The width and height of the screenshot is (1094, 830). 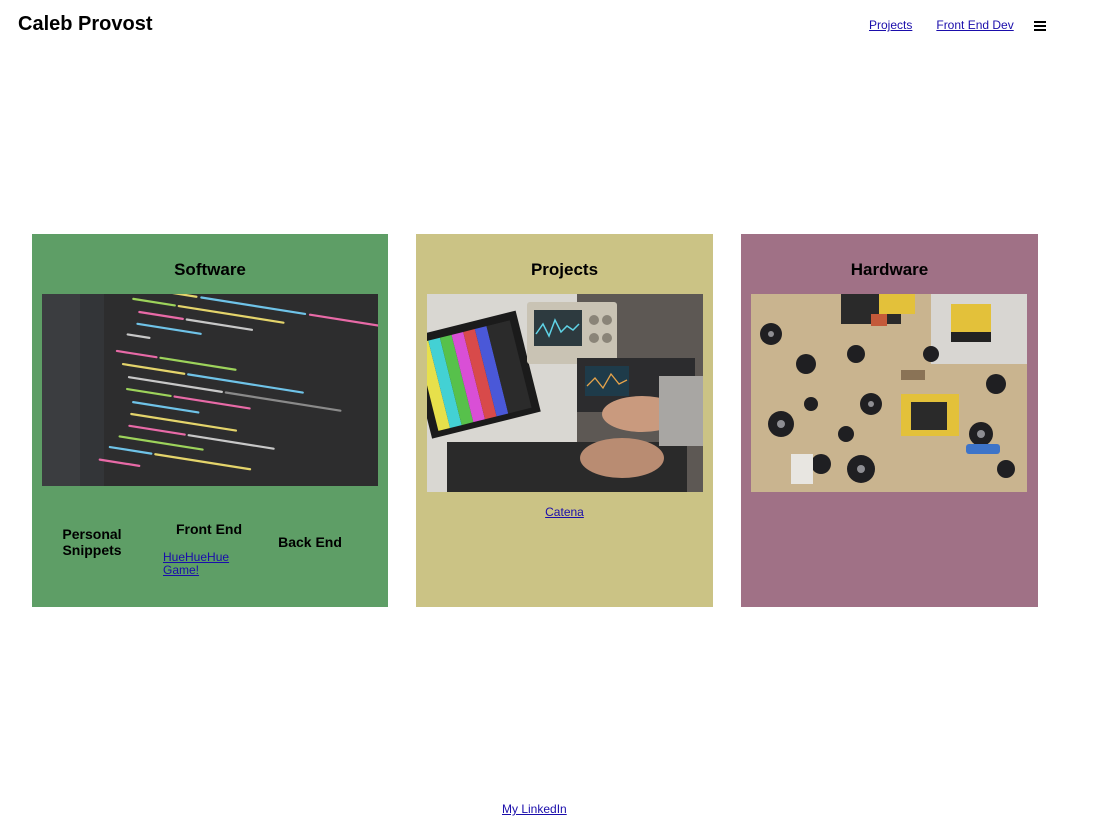 What do you see at coordinates (210, 390) in the screenshot?
I see `code-editor-image` at bounding box center [210, 390].